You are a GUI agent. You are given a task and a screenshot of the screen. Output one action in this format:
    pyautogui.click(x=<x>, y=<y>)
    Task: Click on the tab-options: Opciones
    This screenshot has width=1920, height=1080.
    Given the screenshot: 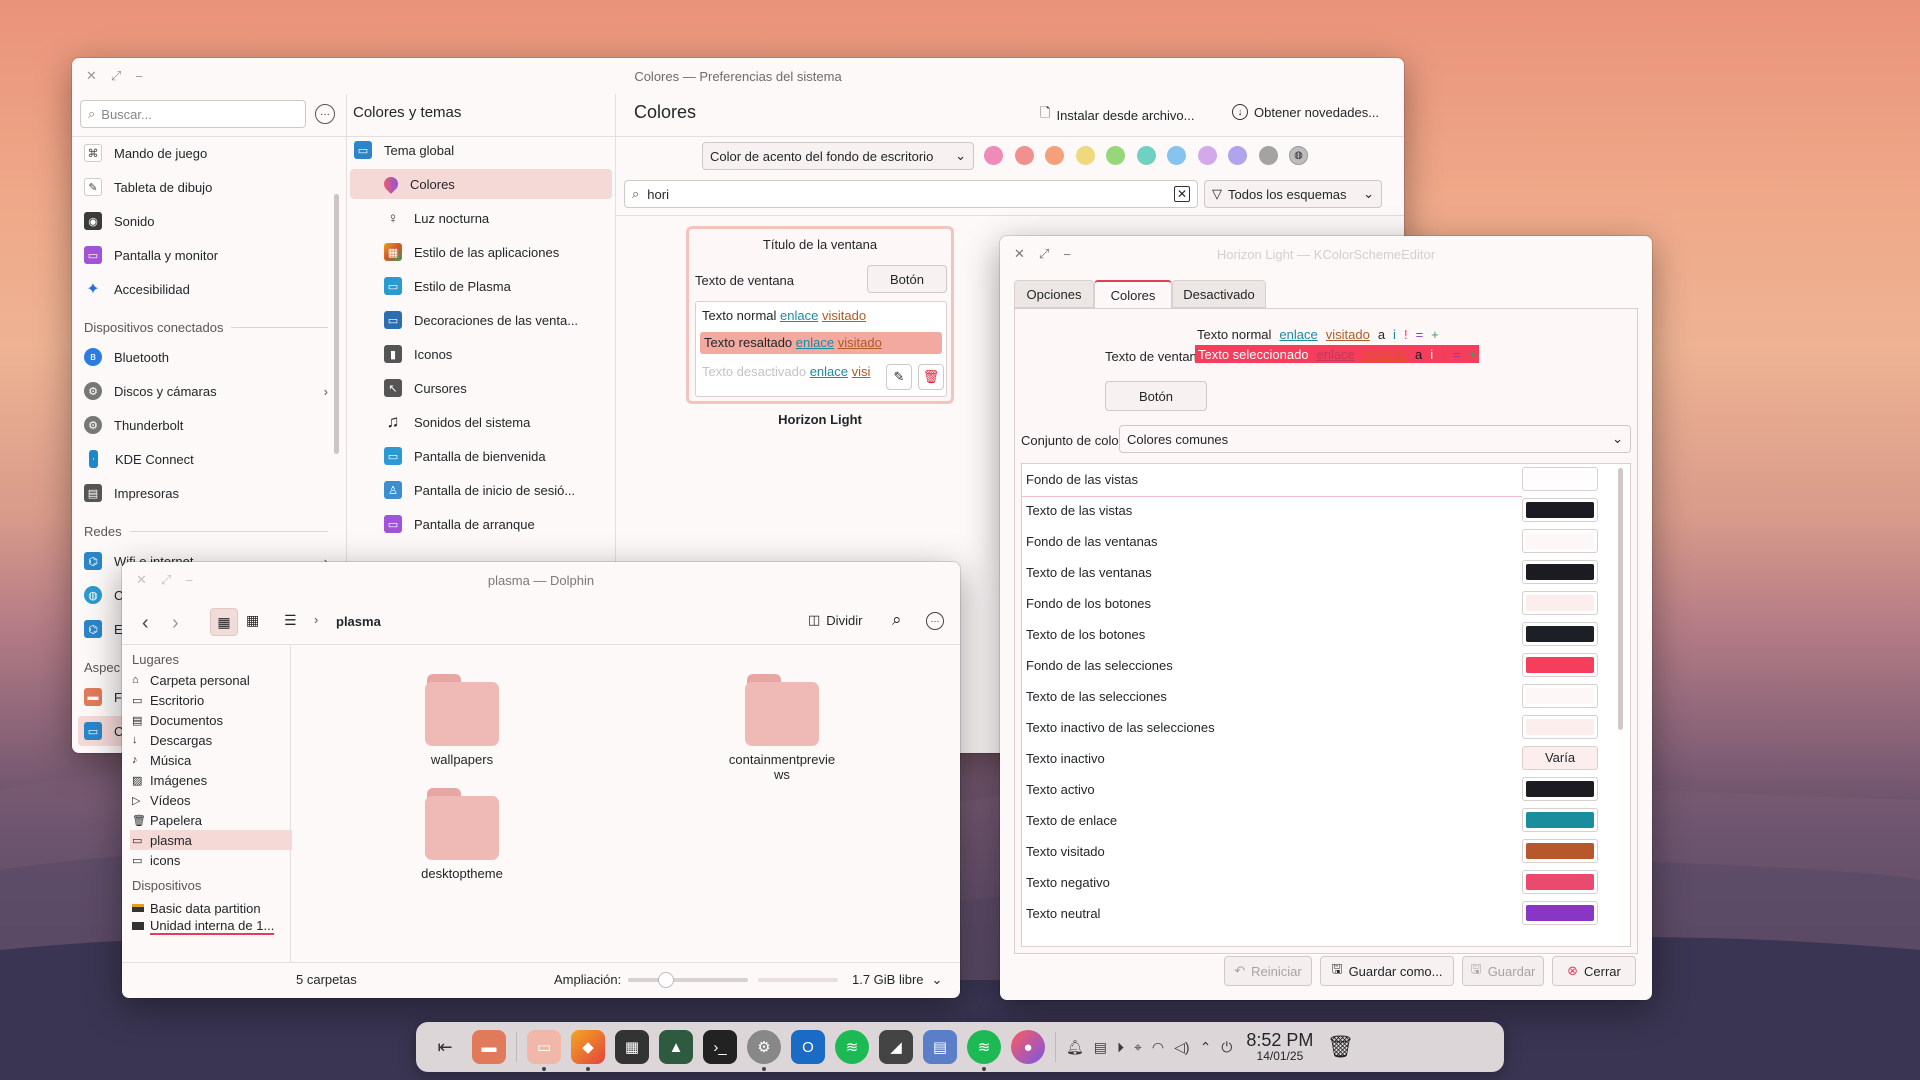 What is the action you would take?
    pyautogui.click(x=1054, y=294)
    